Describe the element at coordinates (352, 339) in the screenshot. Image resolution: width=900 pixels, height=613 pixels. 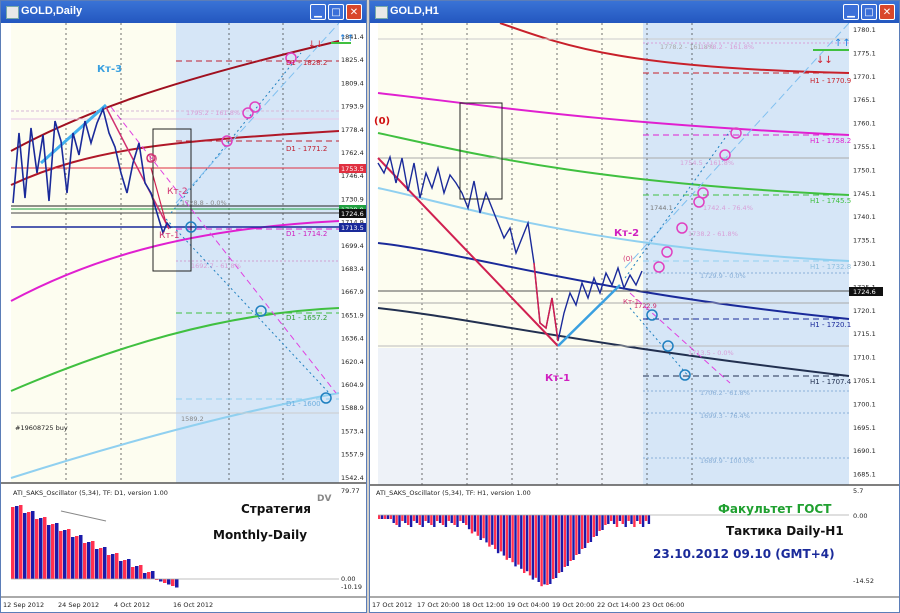
I see `y-tick: 1636.4` at that location.